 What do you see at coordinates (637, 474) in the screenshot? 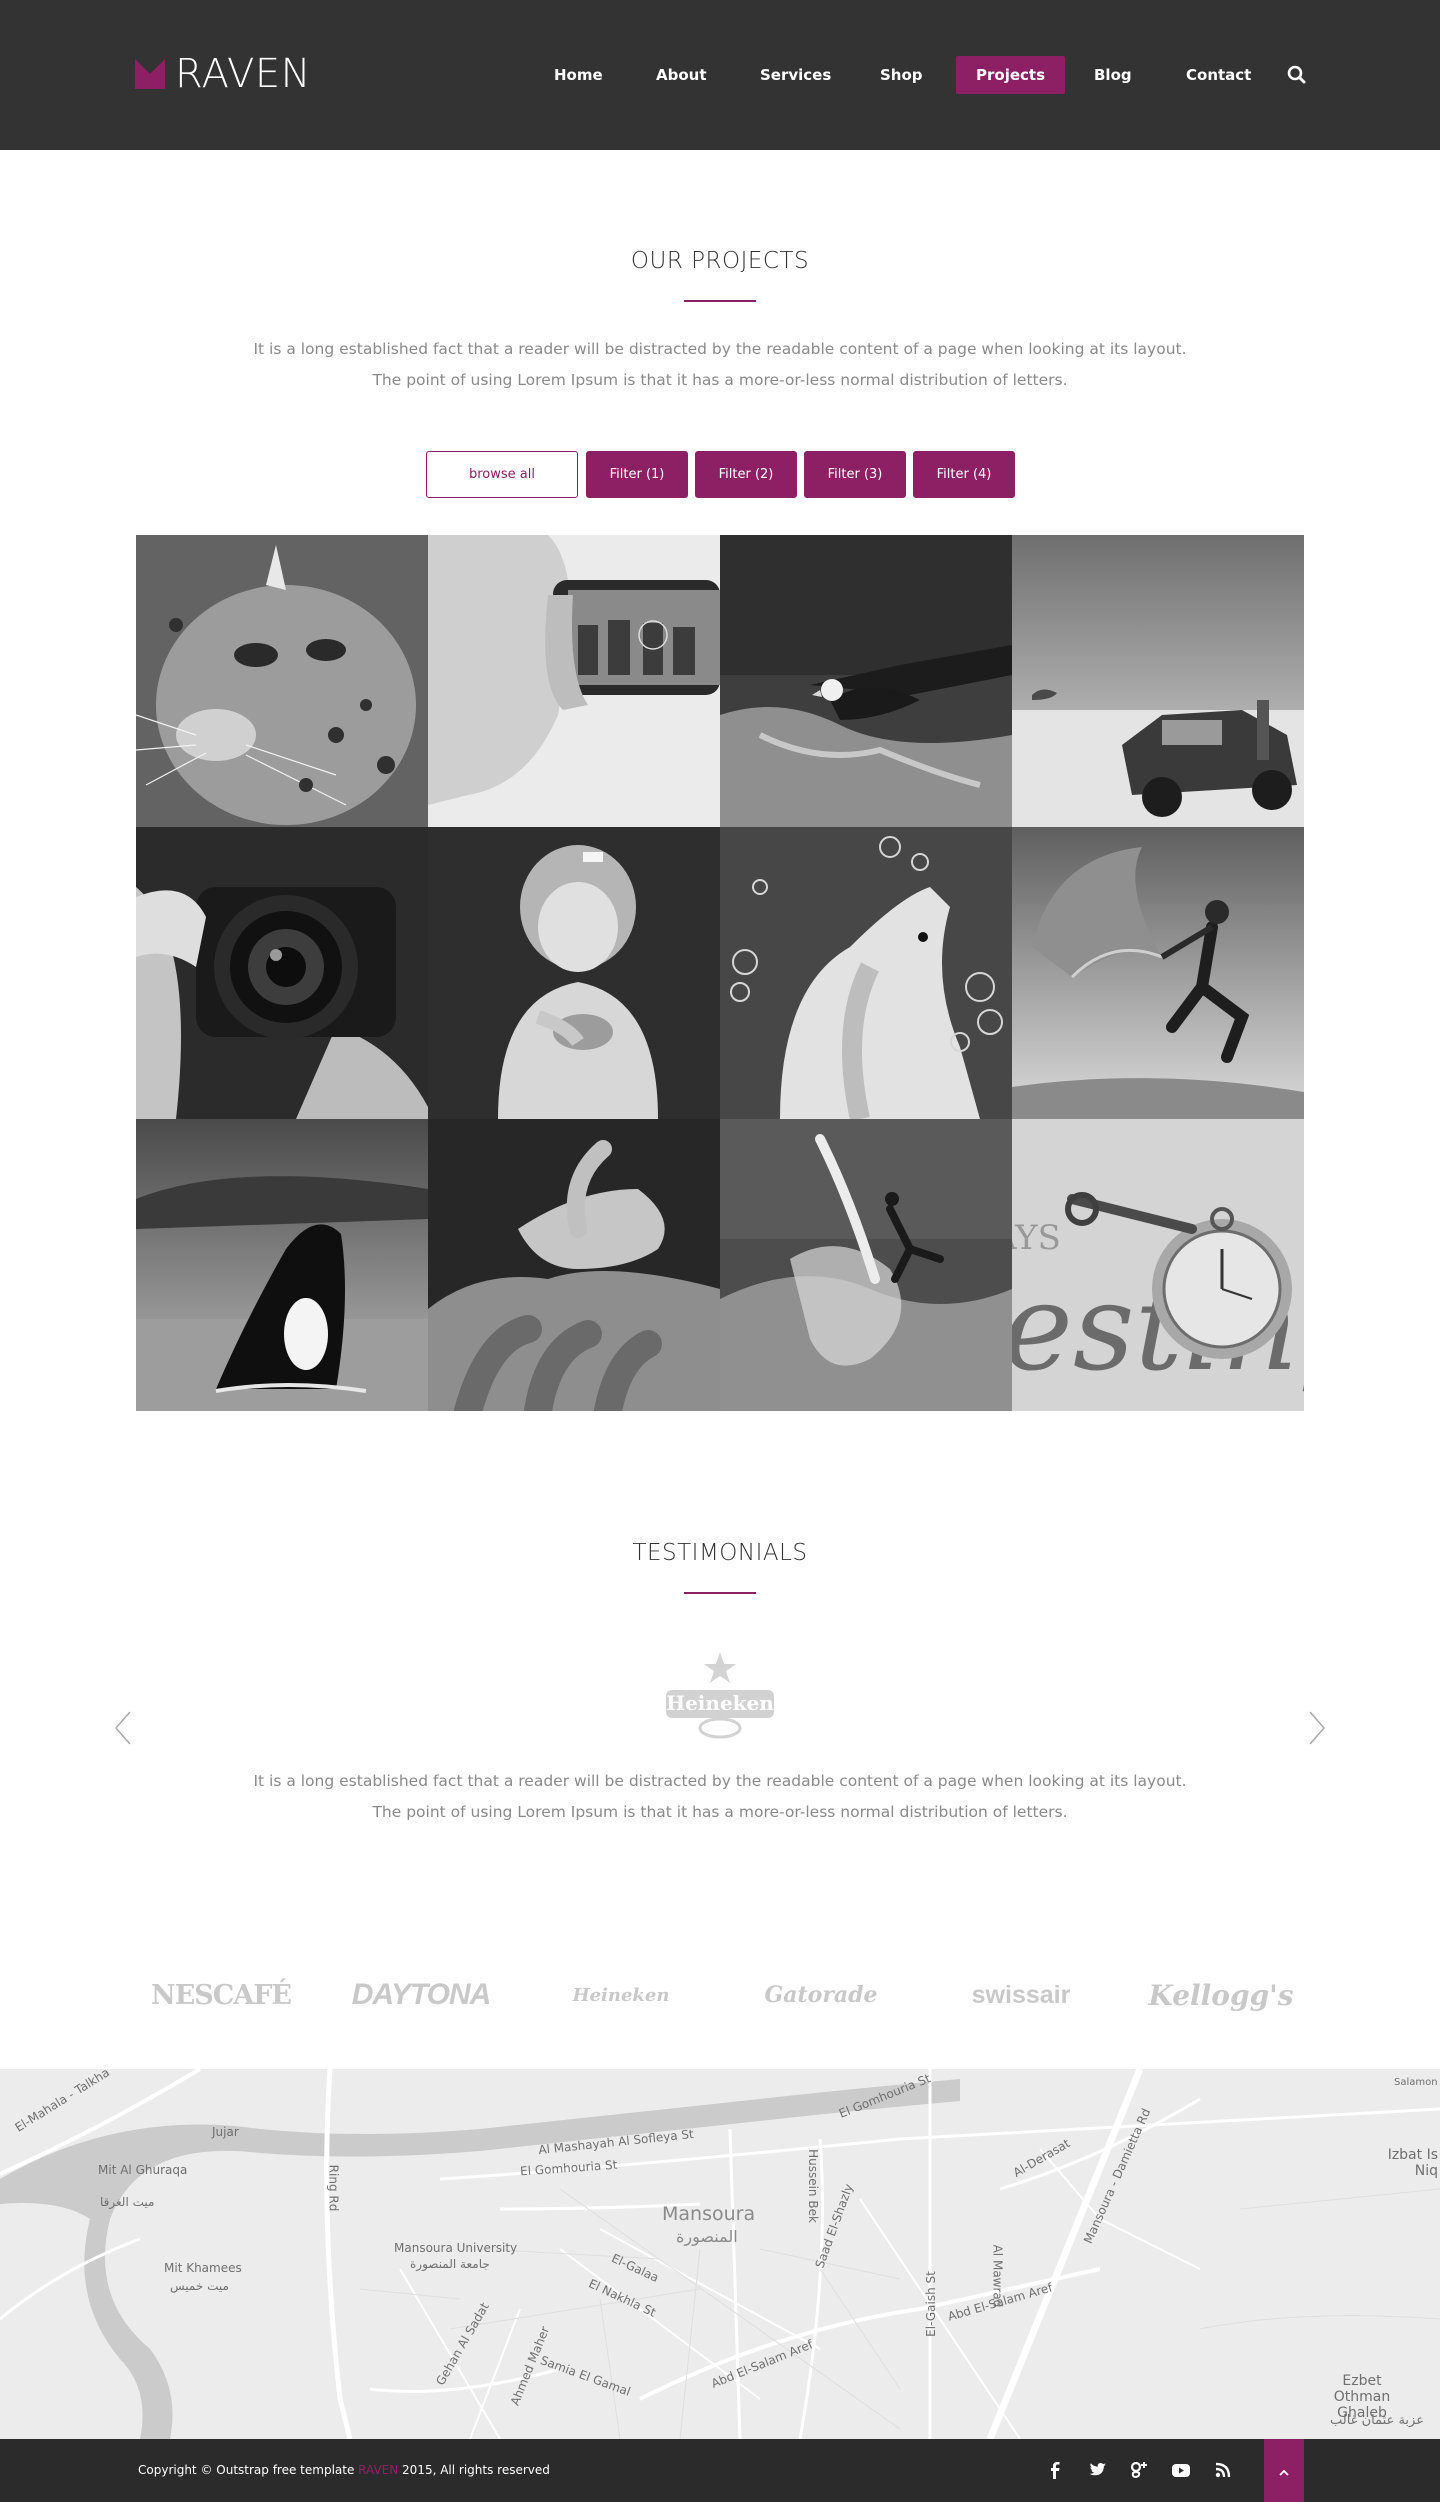
I see `filter-1-button: Filter (1)` at bounding box center [637, 474].